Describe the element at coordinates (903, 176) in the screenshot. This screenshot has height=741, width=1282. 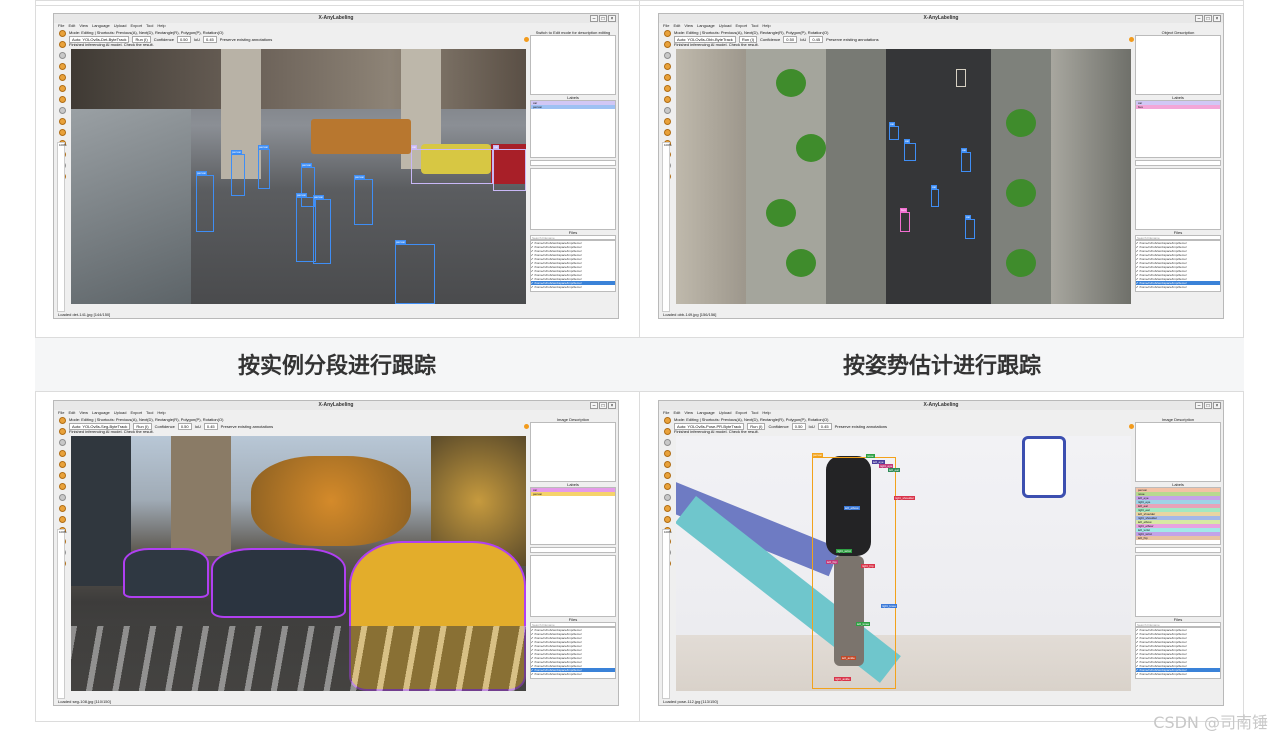
I see `image-canvas: car car car car bus car` at that location.